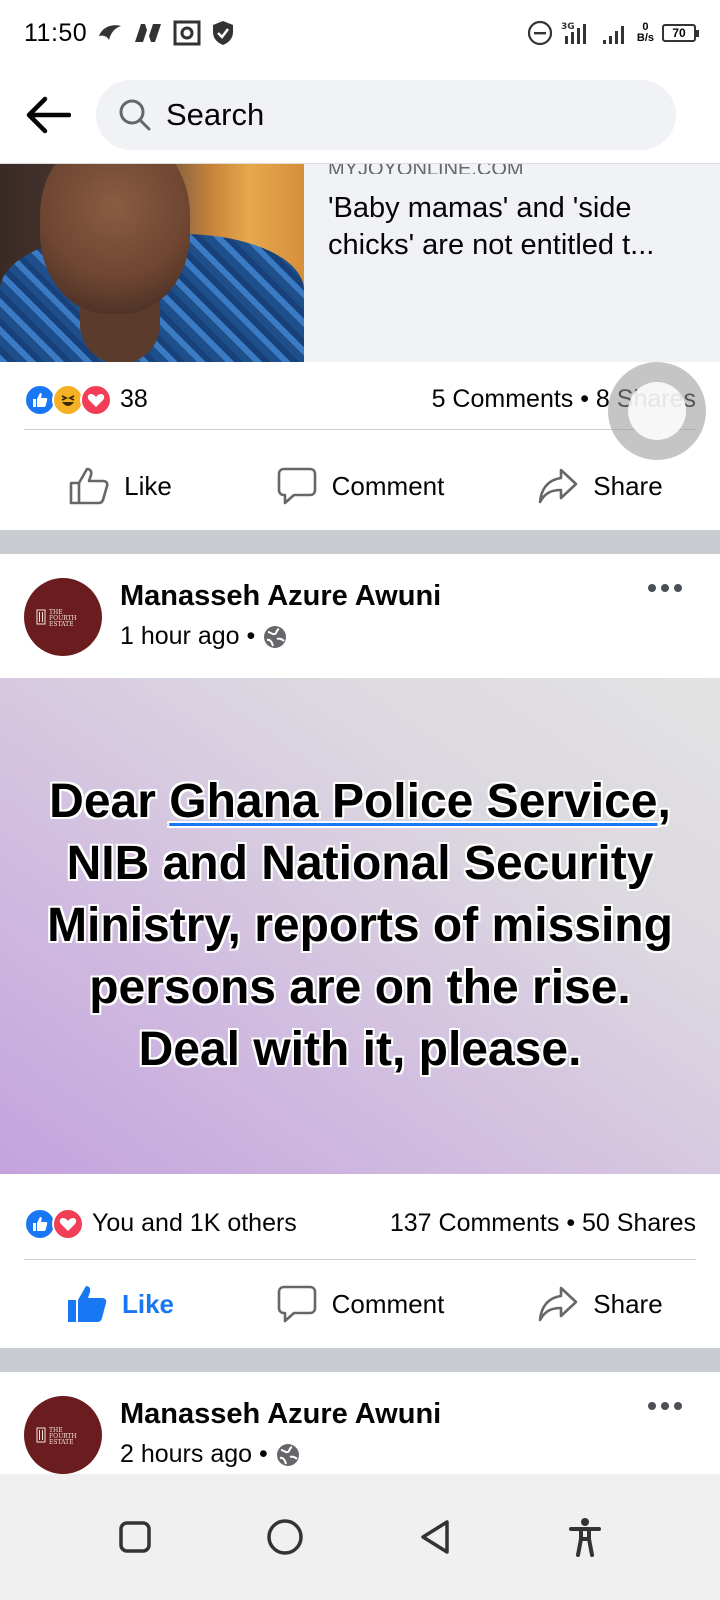 Image resolution: width=720 pixels, height=1600 pixels. What do you see at coordinates (187, 33) in the screenshot?
I see `image-notification-icon` at bounding box center [187, 33].